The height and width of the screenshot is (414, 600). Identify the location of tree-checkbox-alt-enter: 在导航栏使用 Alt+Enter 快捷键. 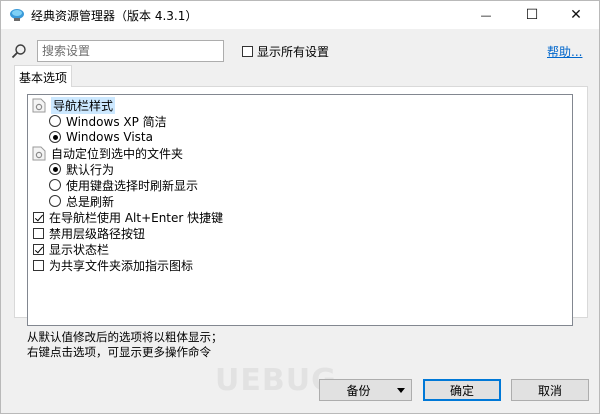
(128, 217).